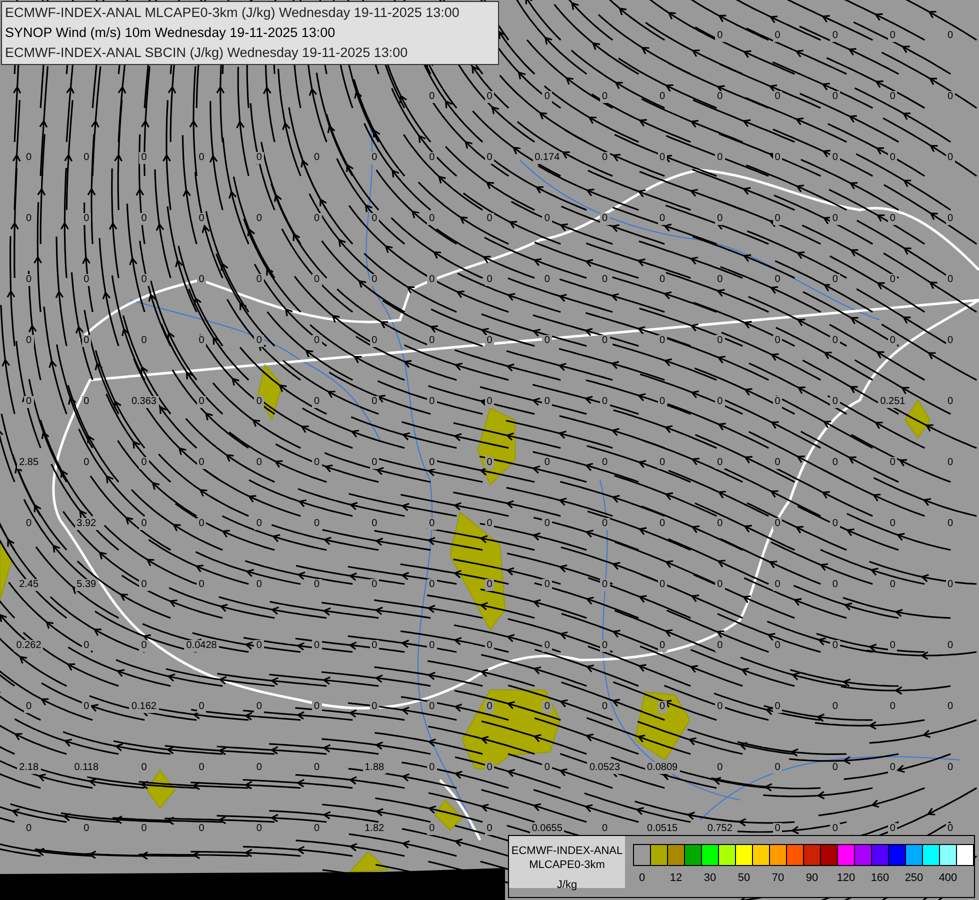  What do you see at coordinates (948, 878) in the screenshot?
I see `tick-label: 400` at bounding box center [948, 878].